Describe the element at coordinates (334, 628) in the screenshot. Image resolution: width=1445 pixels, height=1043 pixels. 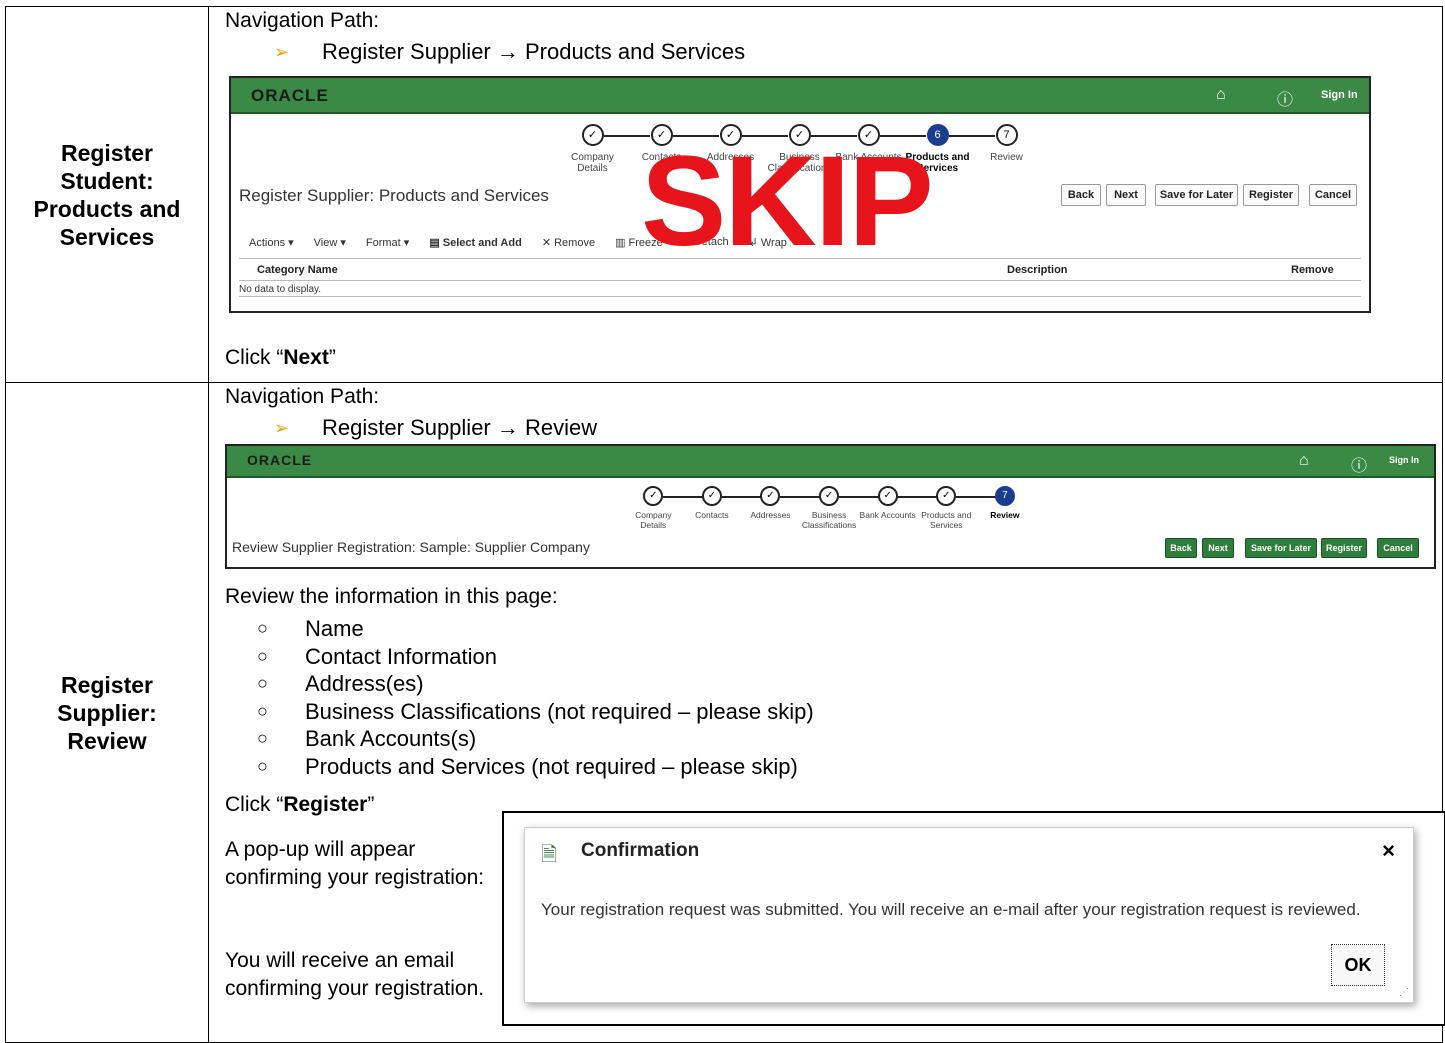
I see `list-item-text: Name` at that location.